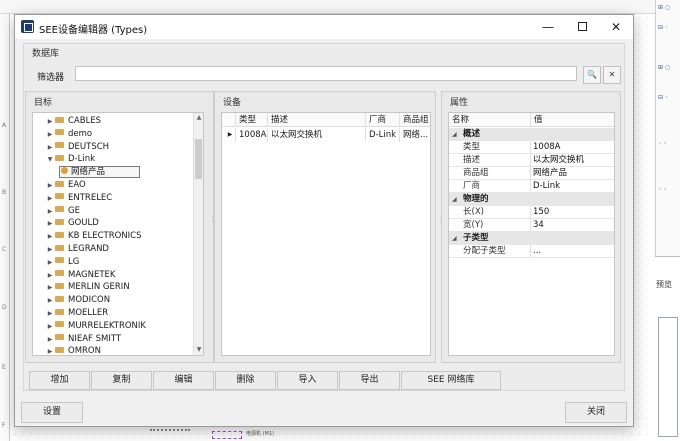 This screenshot has height=441, width=680. What do you see at coordinates (5, 227) in the screenshot?
I see `background-ruler: A B C D E F` at bounding box center [5, 227].